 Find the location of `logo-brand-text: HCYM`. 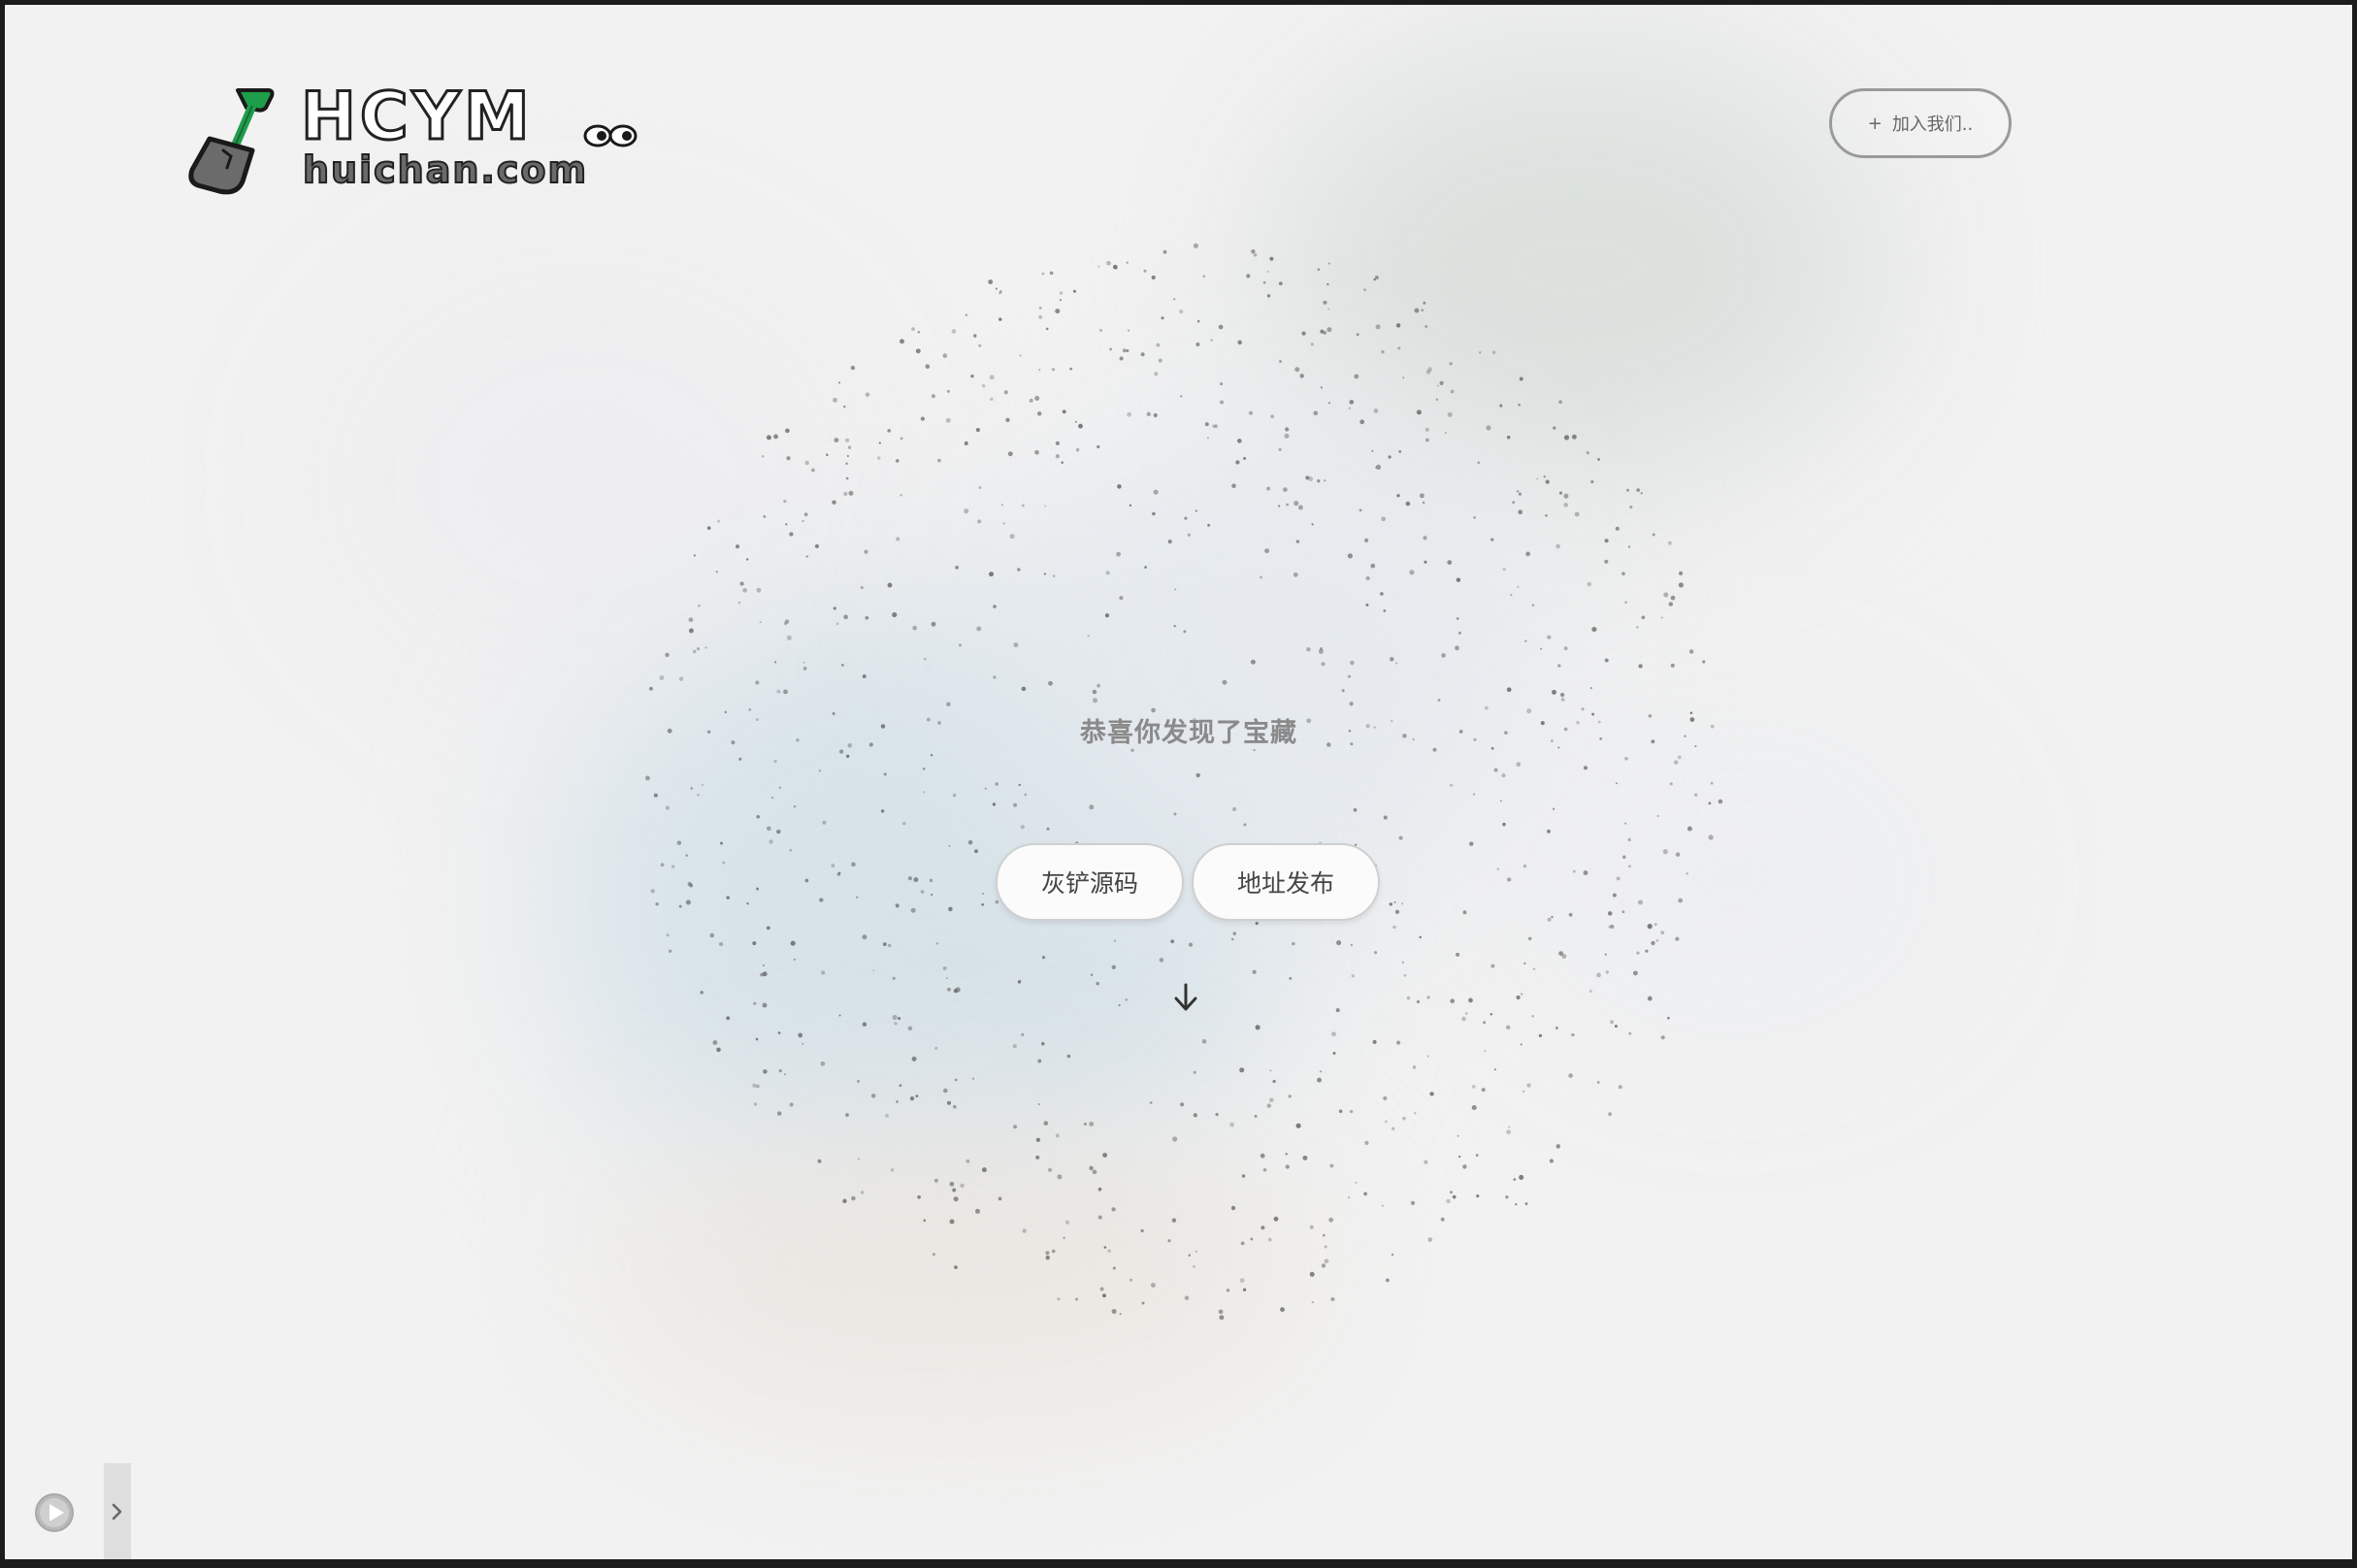

logo-brand-text: HCYM is located at coordinates (417, 117).